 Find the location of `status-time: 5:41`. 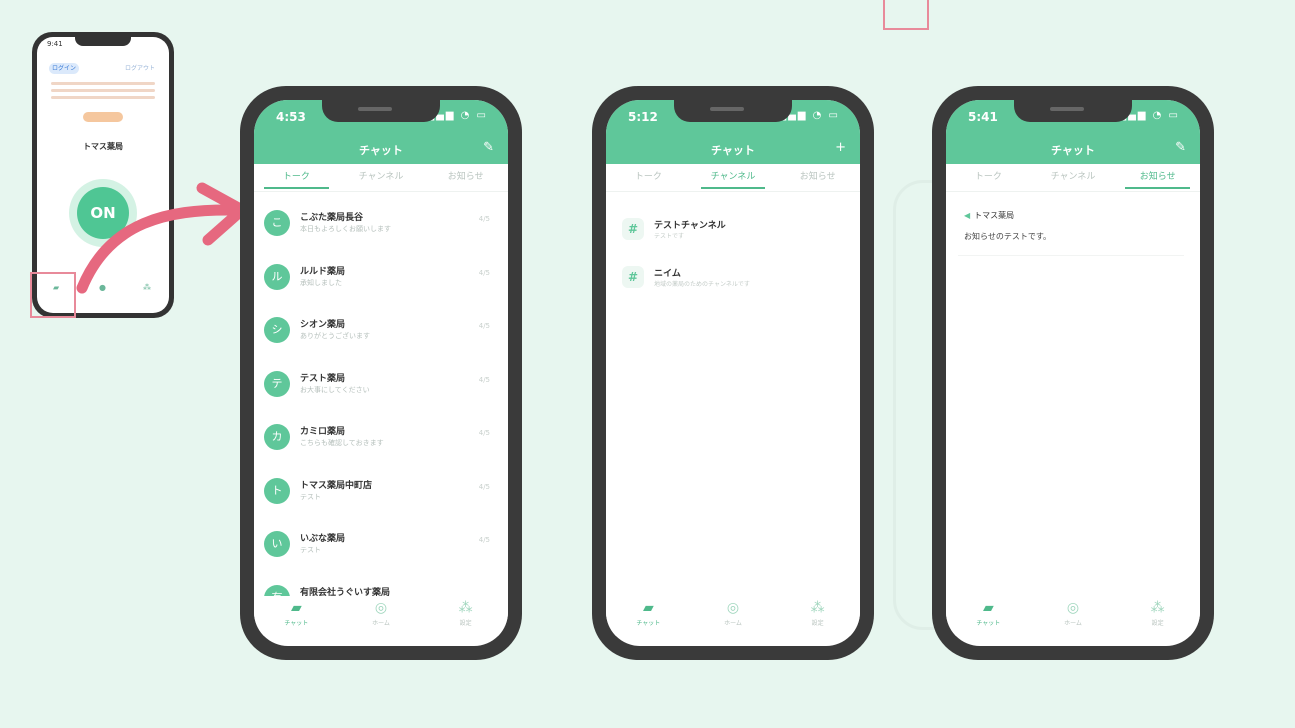

status-time: 5:41 is located at coordinates (983, 117).